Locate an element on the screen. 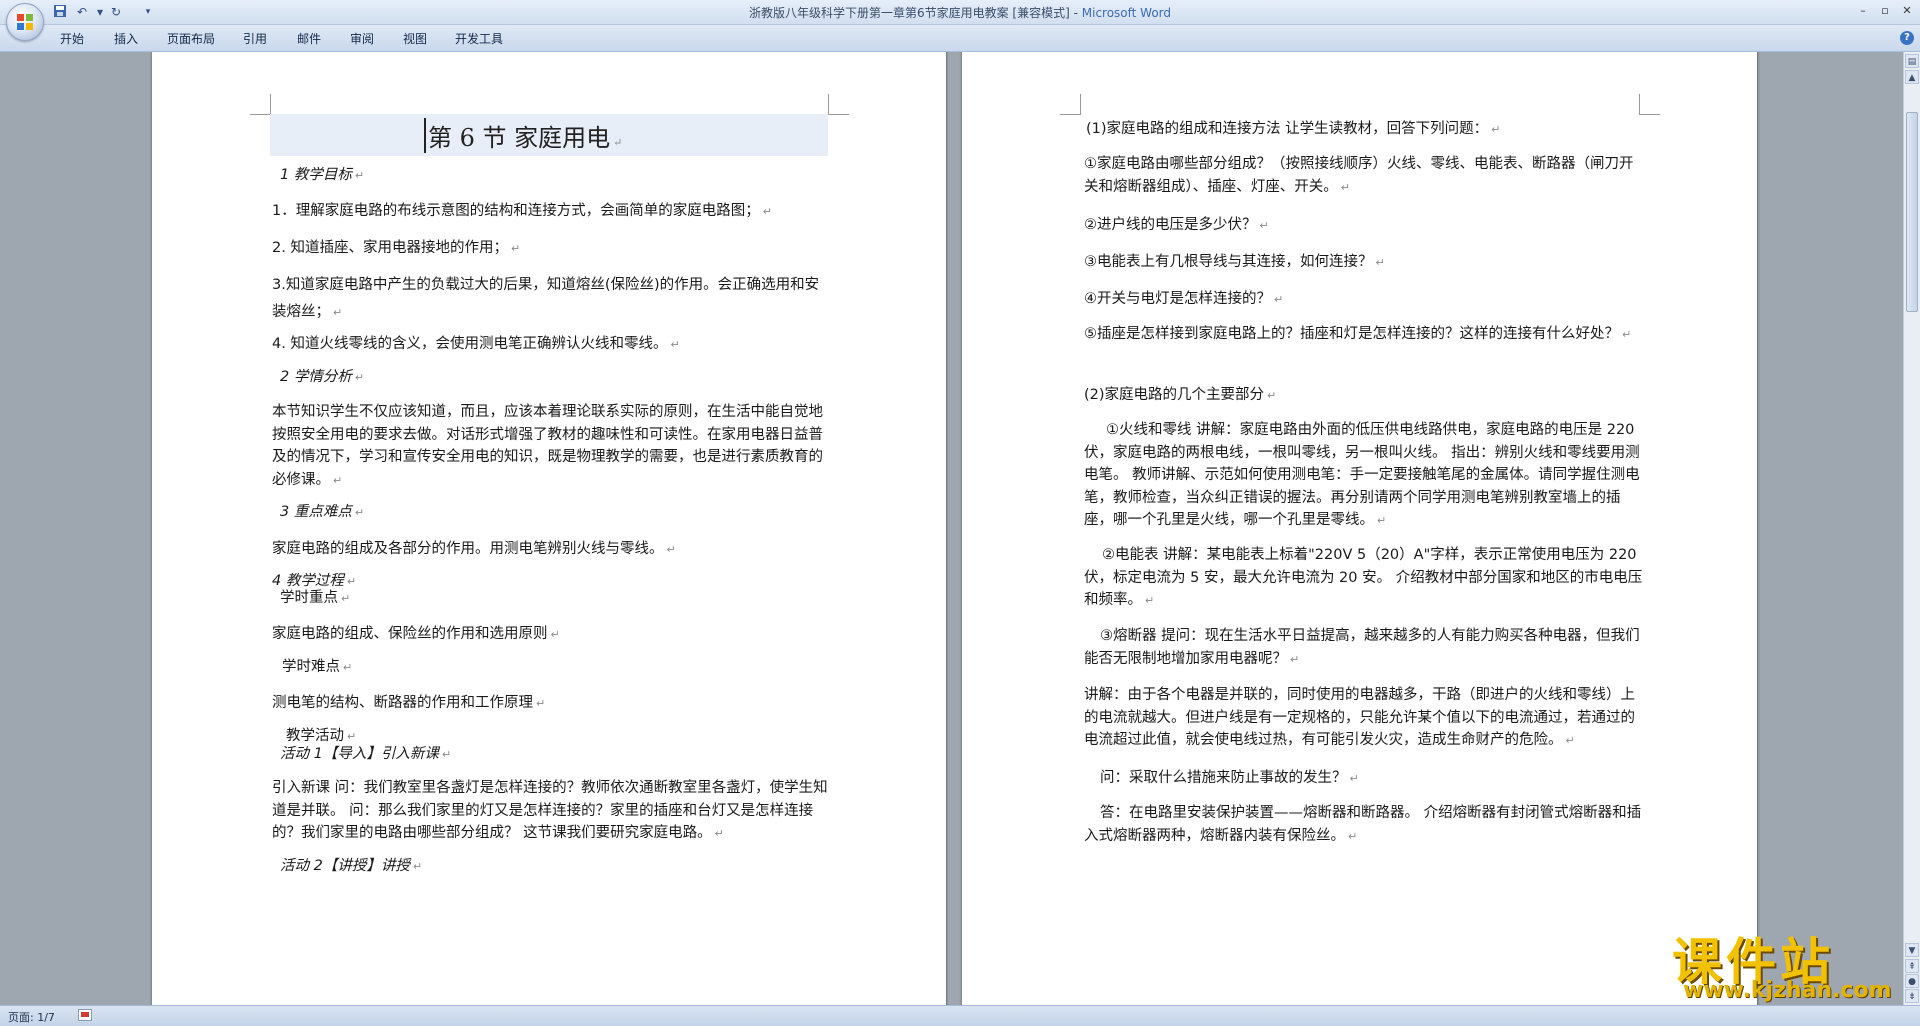 The width and height of the screenshot is (1920, 1026). ribbon-tabs: 开始 插入 页面布局 引用 邮件 审阅 视图 开发工具 ? is located at coordinates (960, 38).